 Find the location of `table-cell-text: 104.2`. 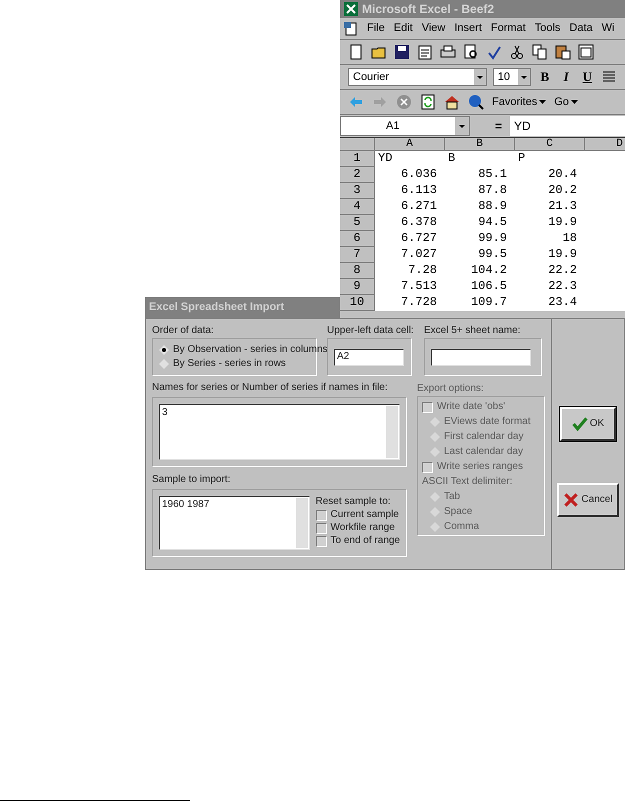

table-cell-text: 104.2 is located at coordinates (489, 271).